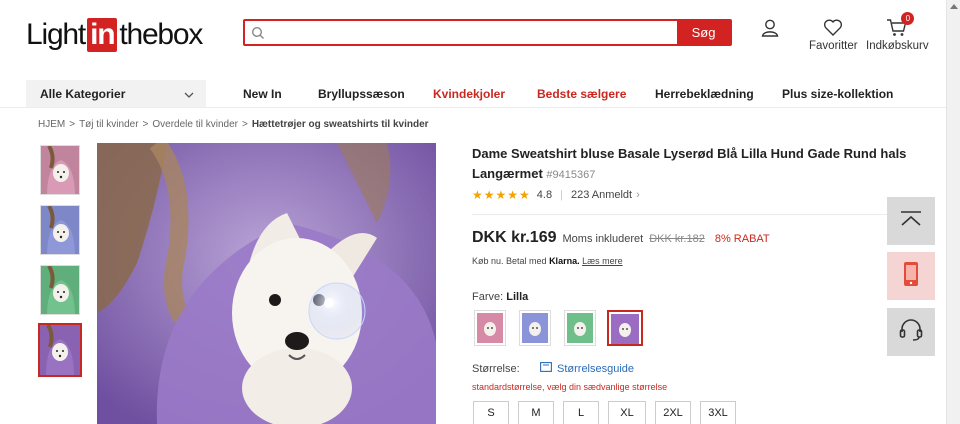  Describe the element at coordinates (564, 261) in the screenshot. I see `klarna-brand: Klarna.` at that location.